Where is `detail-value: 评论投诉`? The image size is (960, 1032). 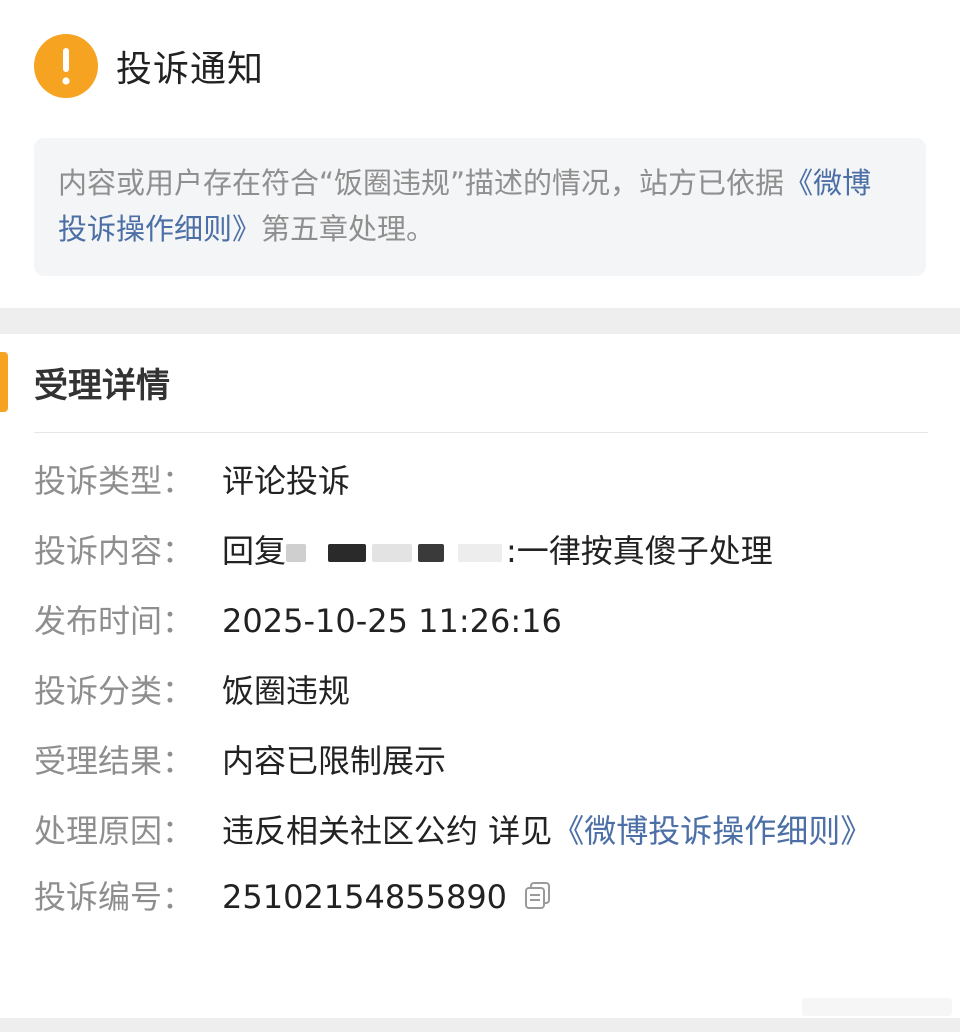
detail-value: 评论投诉 is located at coordinates (286, 481).